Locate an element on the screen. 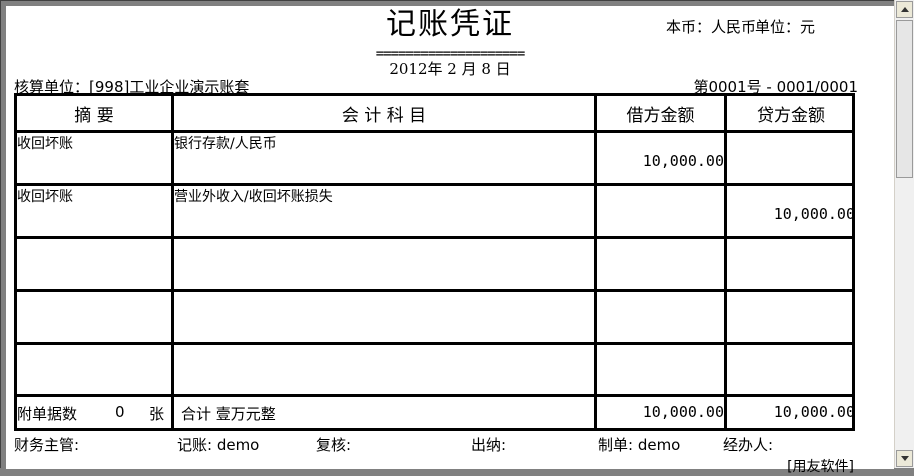 This screenshot has width=914, height=476. arrow-up-icon is located at coordinates (904, 9).